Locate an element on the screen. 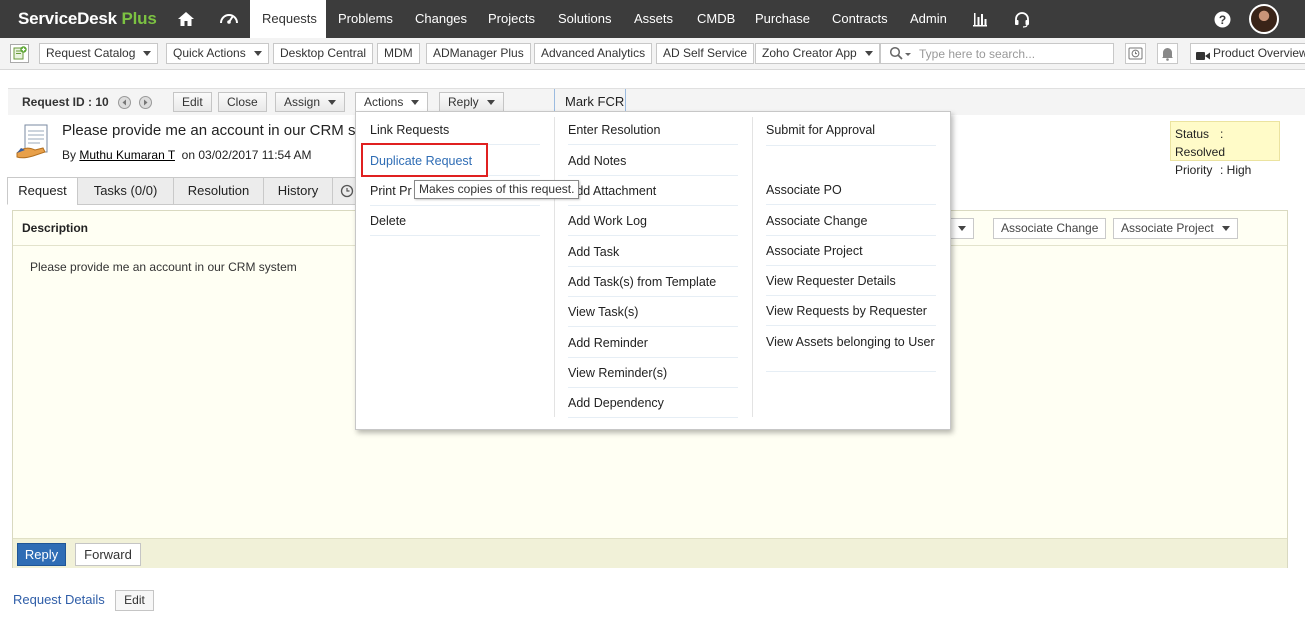 The width and height of the screenshot is (1305, 635). product-overview-button: Product Overview is located at coordinates (1247, 53).